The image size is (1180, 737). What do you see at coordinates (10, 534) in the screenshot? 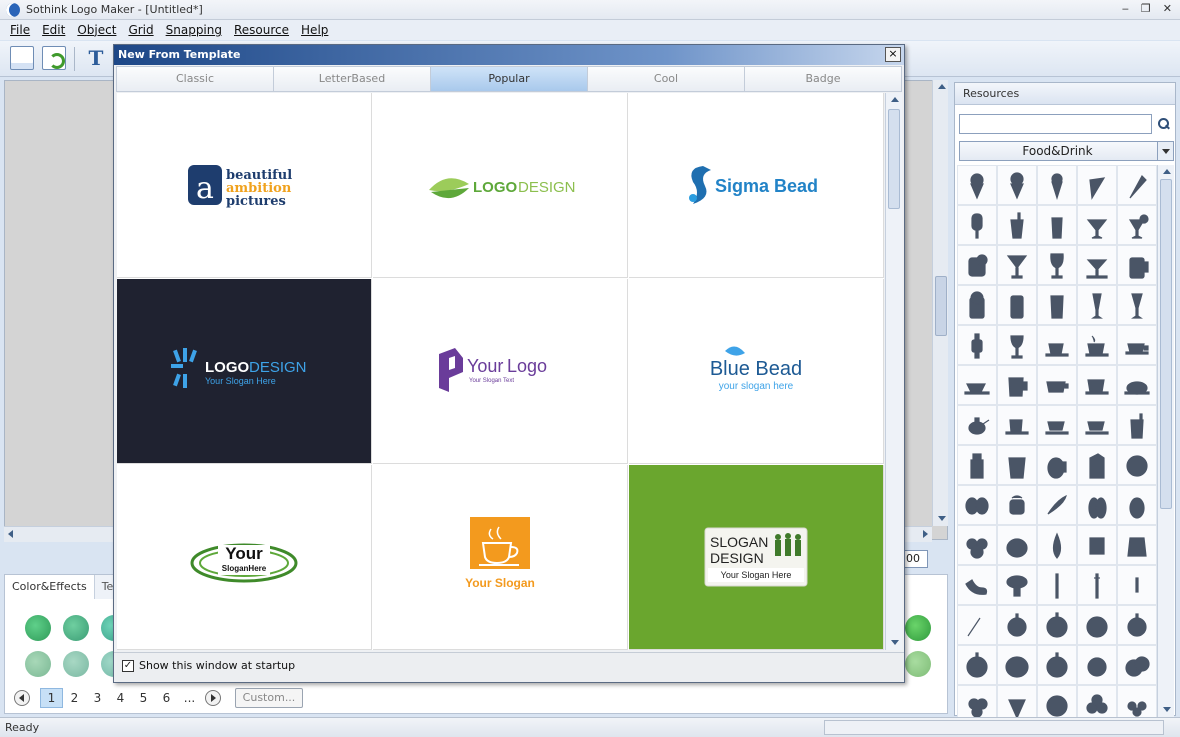
I see `scroll-left-icon` at bounding box center [10, 534].